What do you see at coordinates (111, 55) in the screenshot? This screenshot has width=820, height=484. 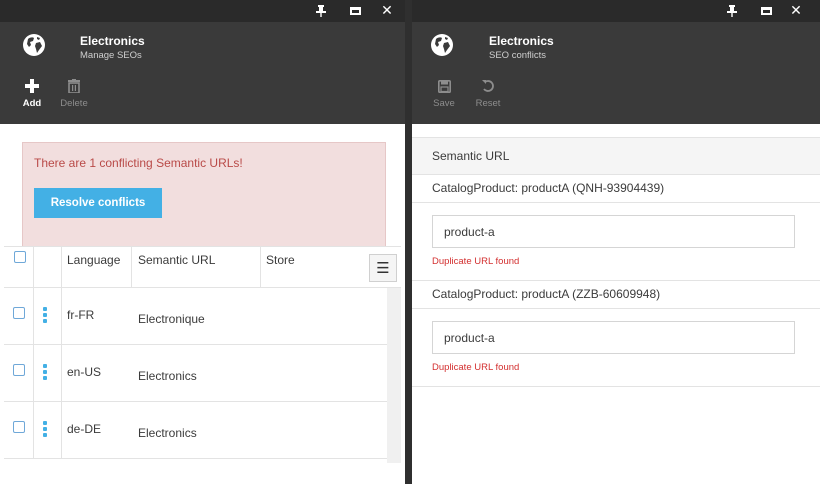 I see `blade-subtitle: Manage SEOs` at bounding box center [111, 55].